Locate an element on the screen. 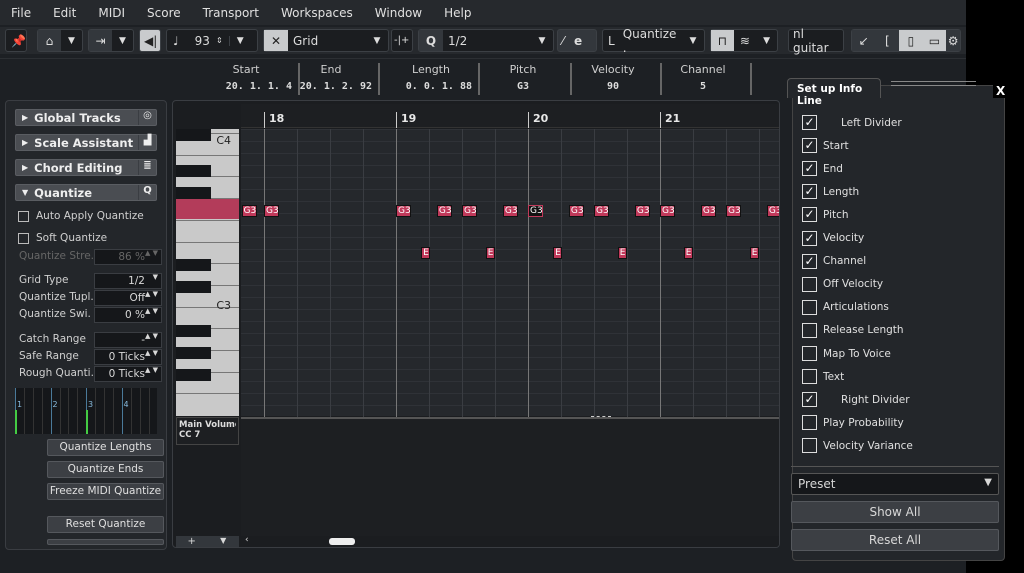 The height and width of the screenshot is (573, 1024). setup-item-left-divider: ✓ Left Divider is located at coordinates (852, 122).